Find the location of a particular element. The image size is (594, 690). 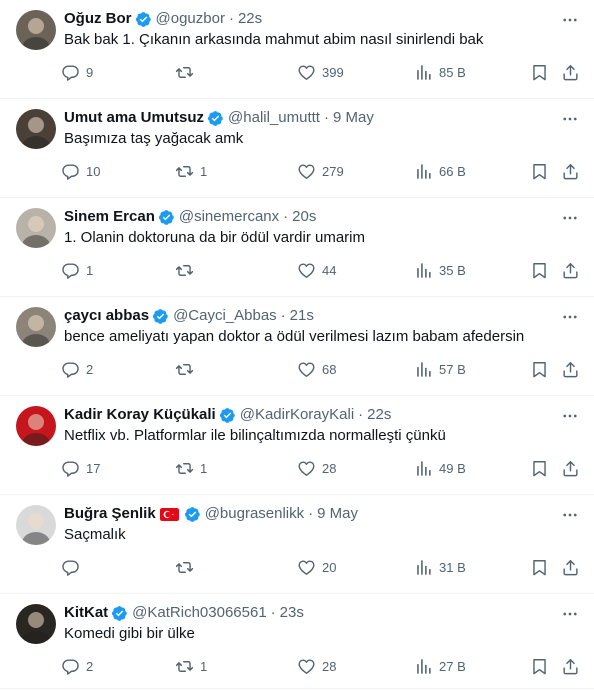

retweet-icon is located at coordinates (184, 171).